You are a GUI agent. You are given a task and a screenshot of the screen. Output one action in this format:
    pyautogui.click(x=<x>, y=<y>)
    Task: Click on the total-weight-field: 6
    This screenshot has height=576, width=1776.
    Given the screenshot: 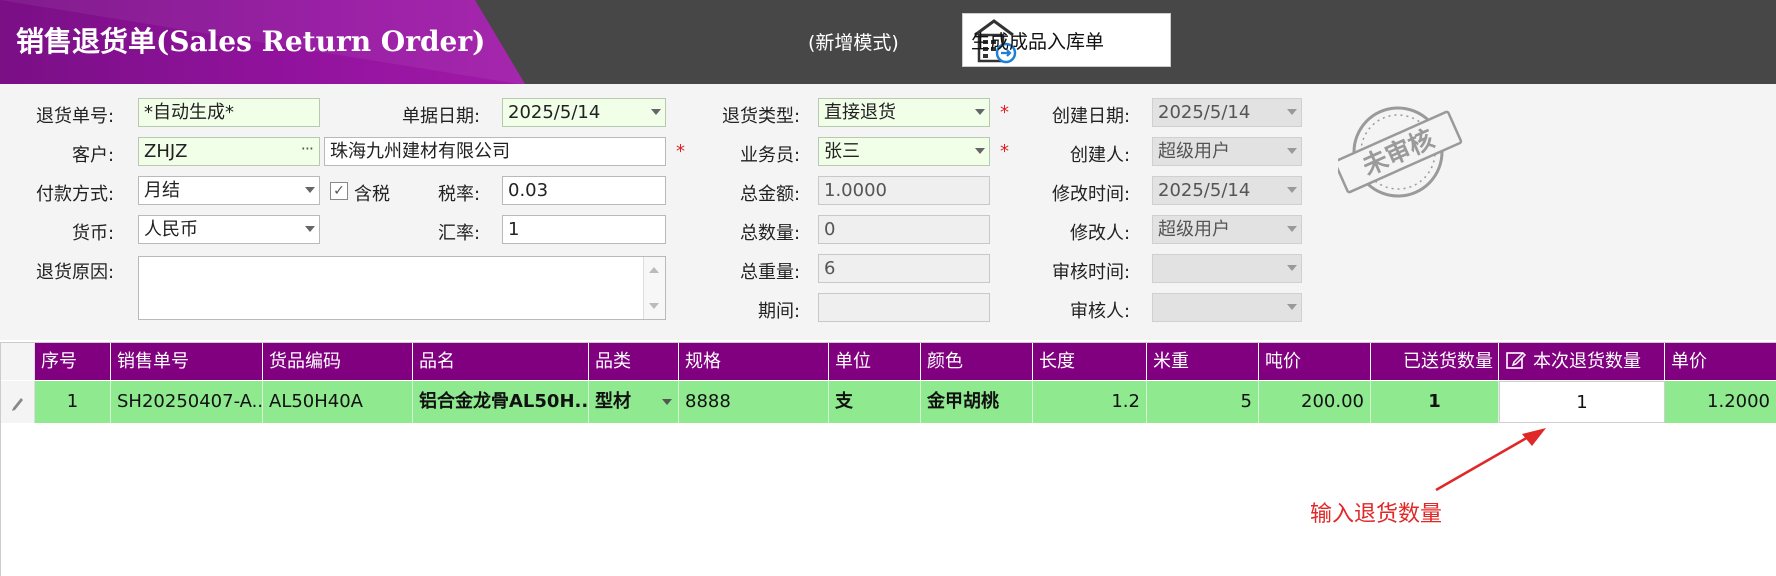 What is the action you would take?
    pyautogui.click(x=904, y=268)
    